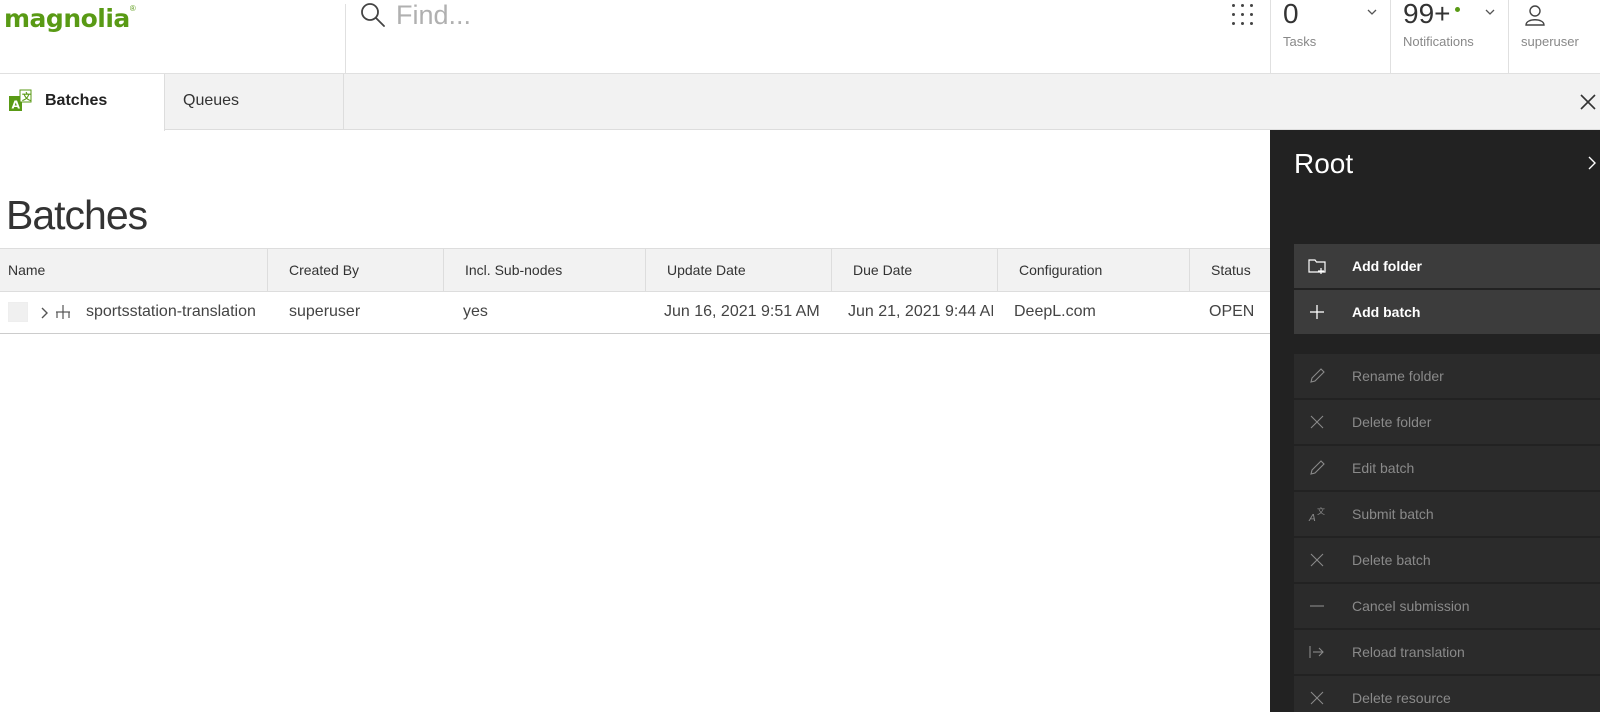 This screenshot has width=1600, height=712. I want to click on add-folder-icon, so click(1317, 266).